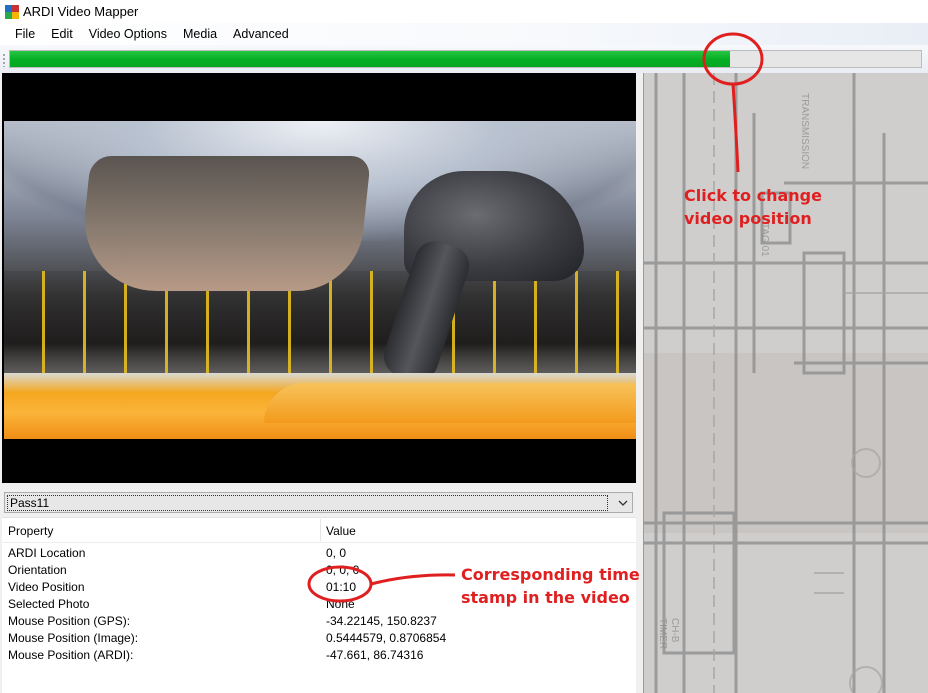 The height and width of the screenshot is (693, 928). I want to click on property-value: 0, 0, 0, so click(343, 570).